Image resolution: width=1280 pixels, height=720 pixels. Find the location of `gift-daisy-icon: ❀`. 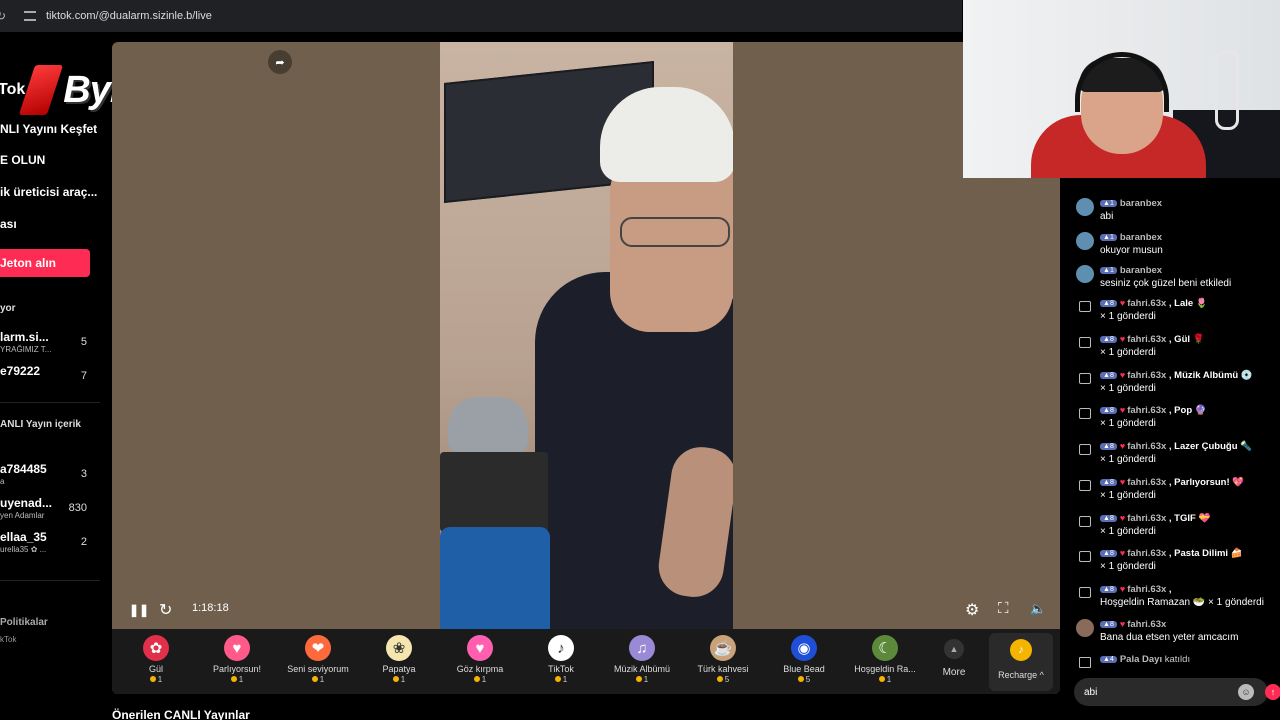

gift-daisy-icon: ❀ is located at coordinates (399, 648).